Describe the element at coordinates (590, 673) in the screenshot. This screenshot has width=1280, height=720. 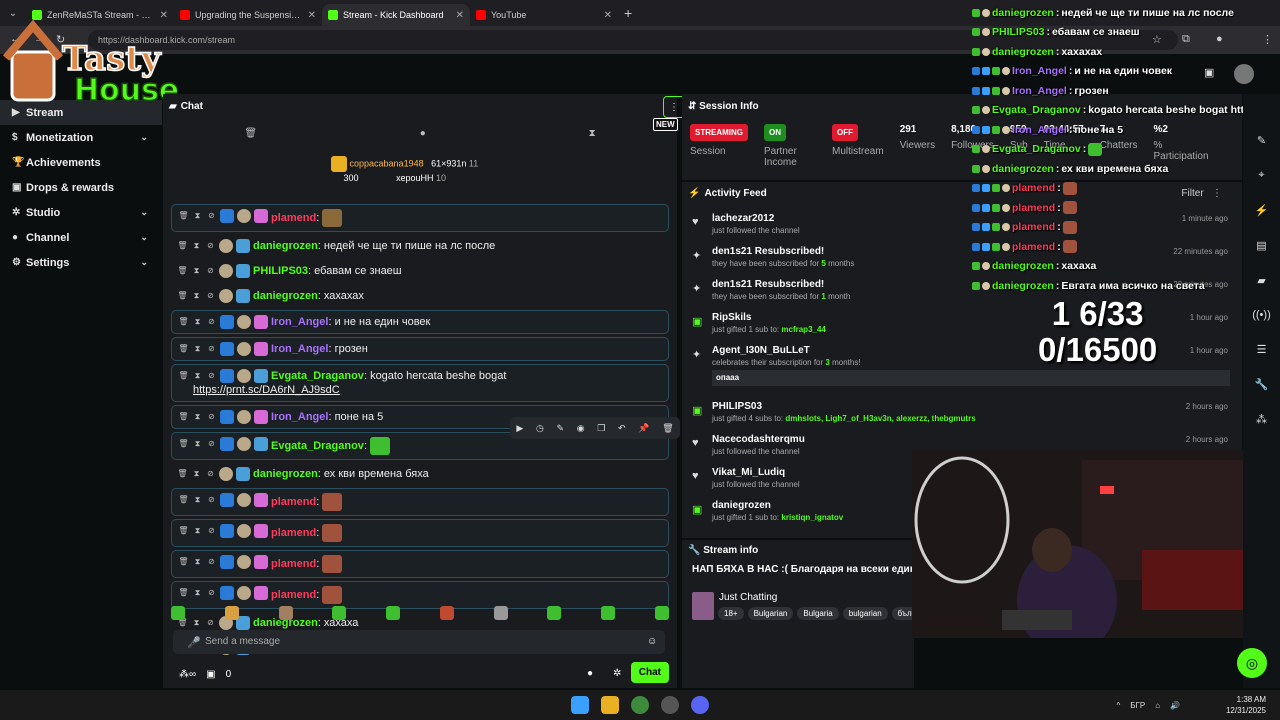
I see `chat-settings-icon: ●` at that location.